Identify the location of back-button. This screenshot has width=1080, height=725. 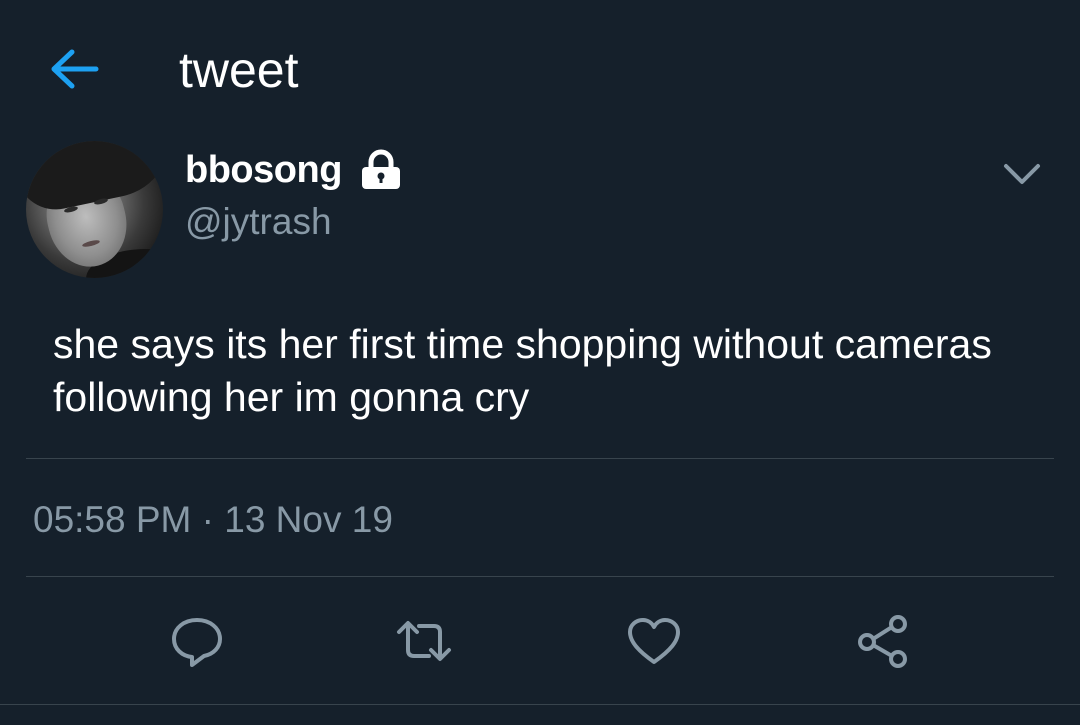
(74, 69).